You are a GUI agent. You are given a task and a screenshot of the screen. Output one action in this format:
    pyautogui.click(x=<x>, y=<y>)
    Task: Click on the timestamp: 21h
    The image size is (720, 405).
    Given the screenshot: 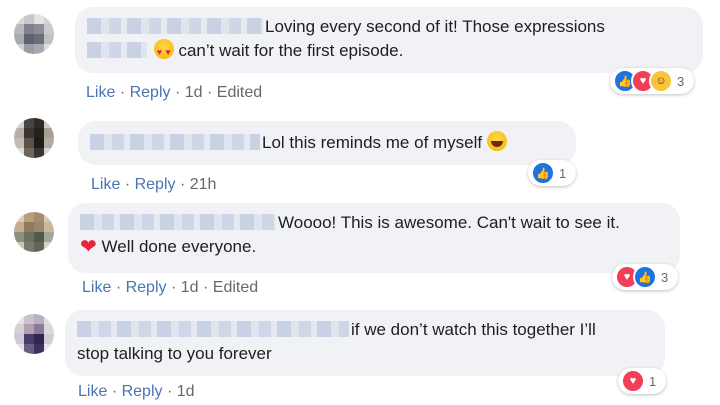 What is the action you would take?
    pyautogui.click(x=203, y=184)
    